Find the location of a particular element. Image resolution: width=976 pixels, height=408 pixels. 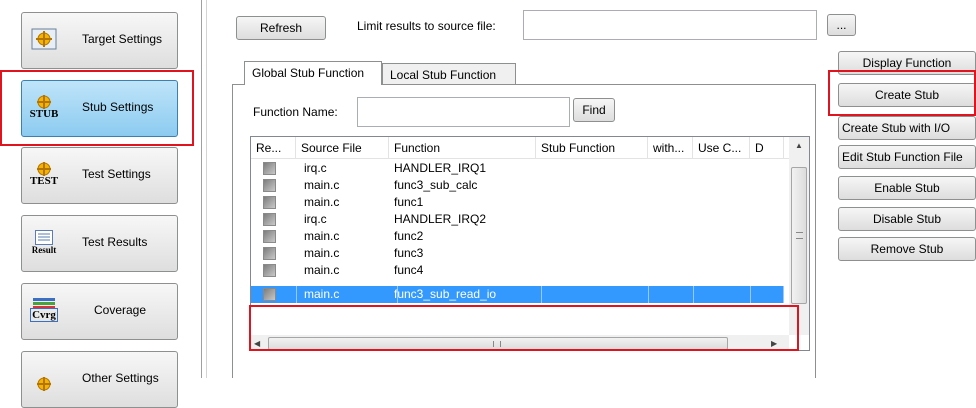

nav-button-target-settings: Target Settings is located at coordinates (99, 40).